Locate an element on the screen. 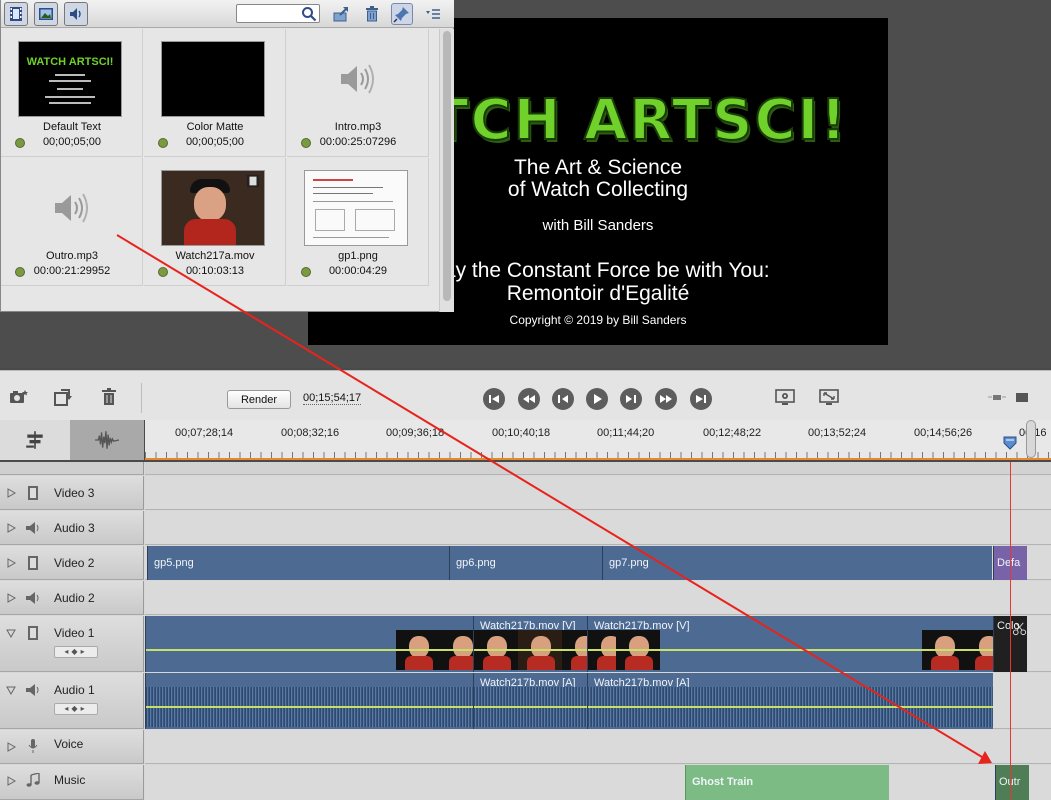 The image size is (1051, 800). track-name: Video 1 is located at coordinates (74, 633).